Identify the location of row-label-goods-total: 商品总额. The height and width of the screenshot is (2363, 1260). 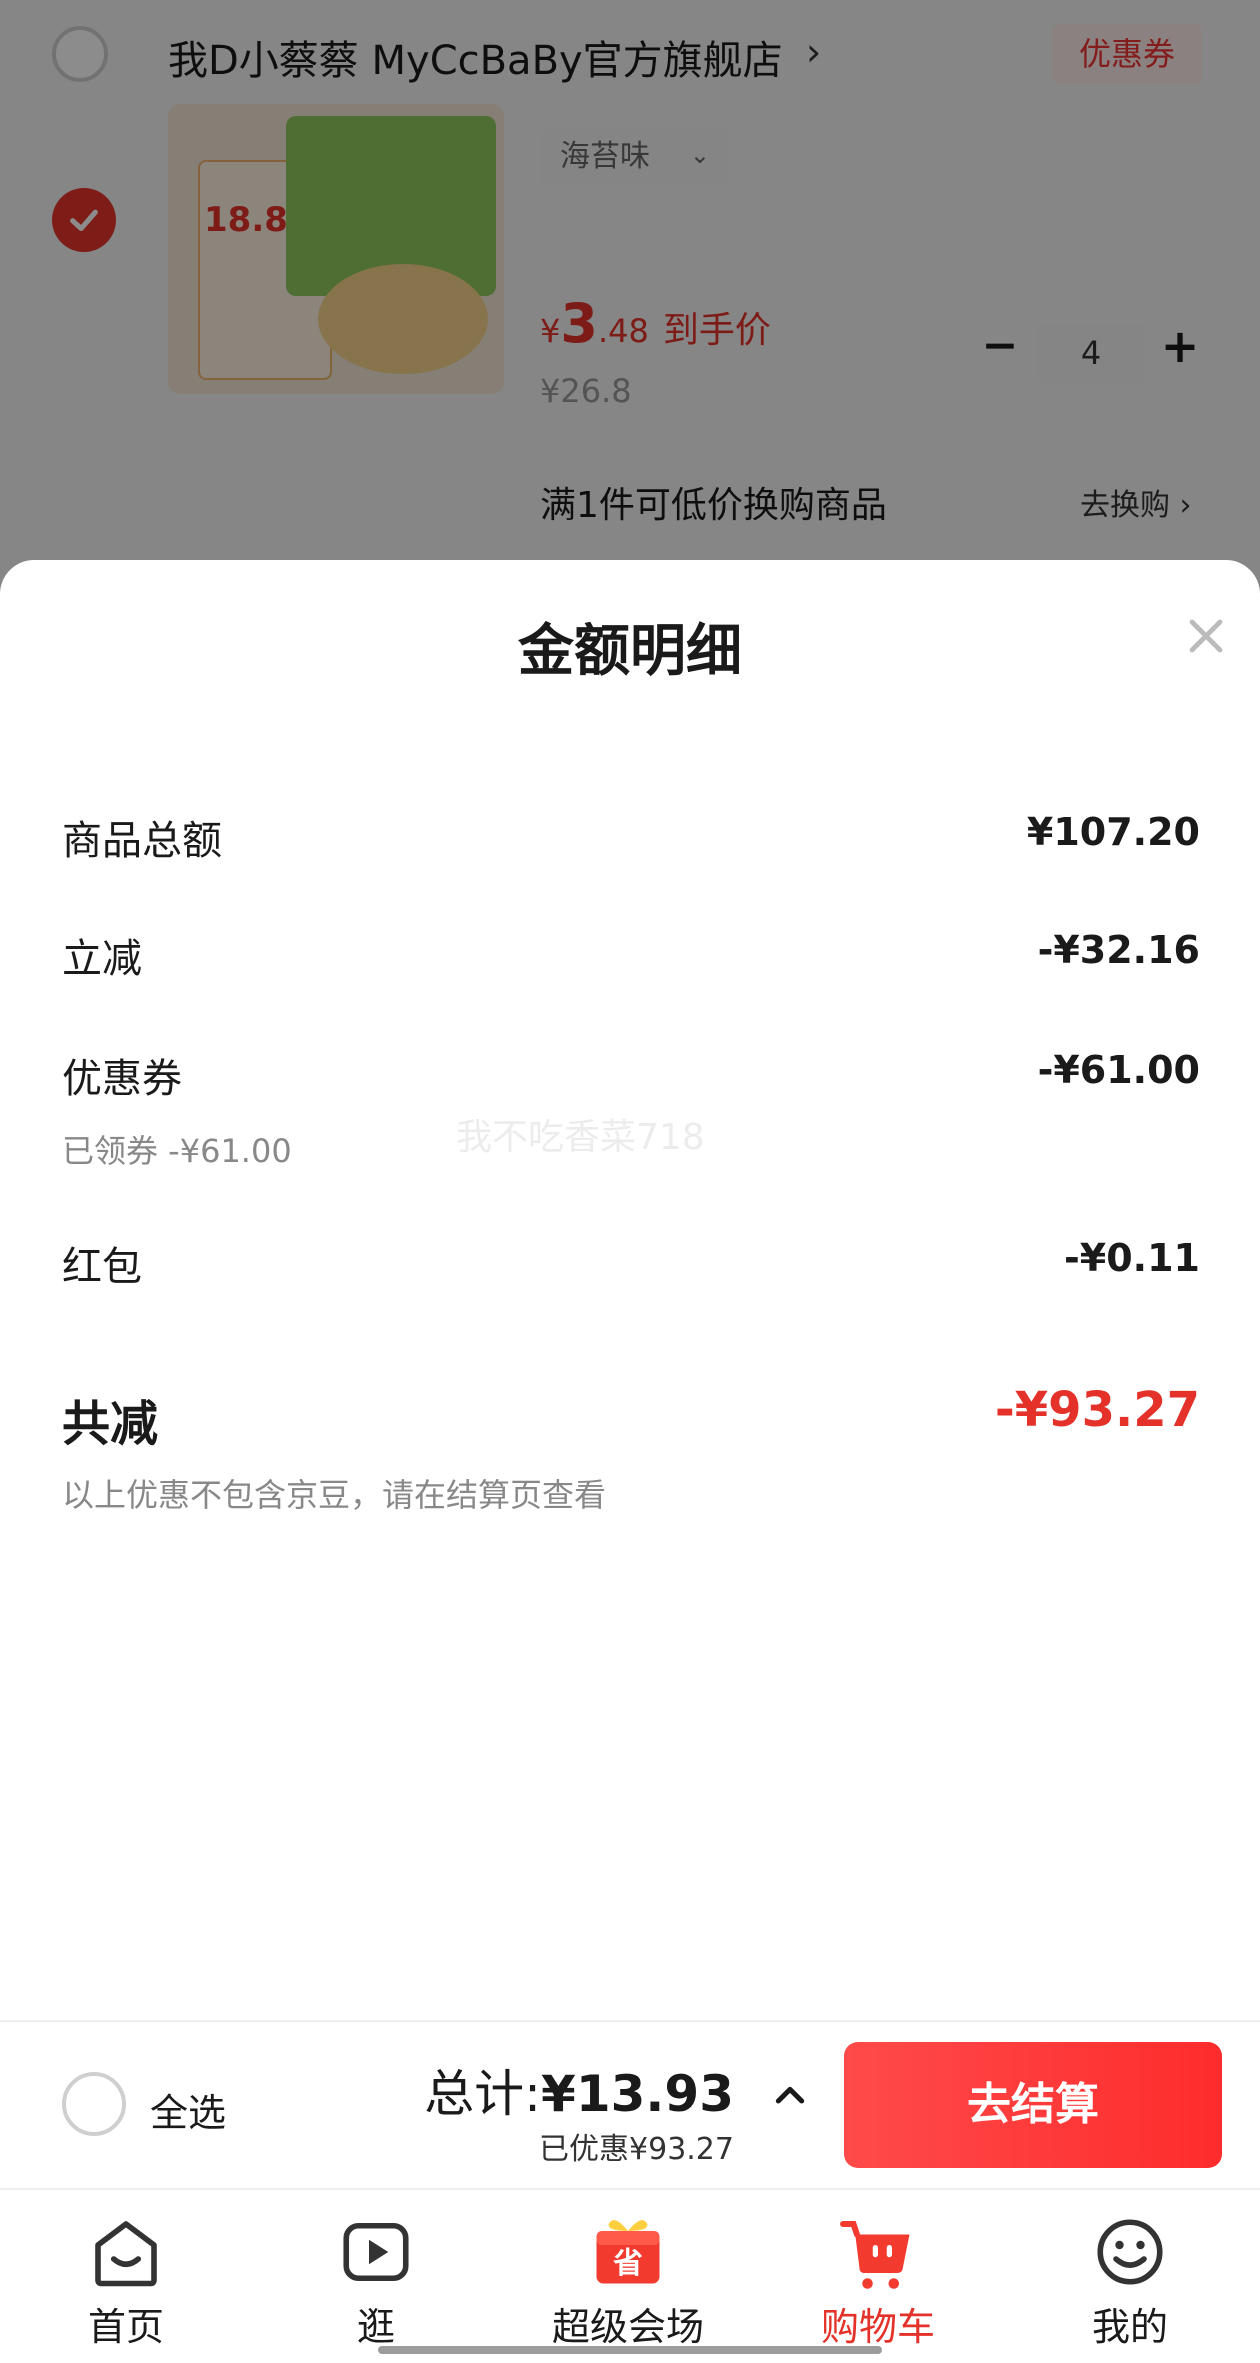
(142, 841).